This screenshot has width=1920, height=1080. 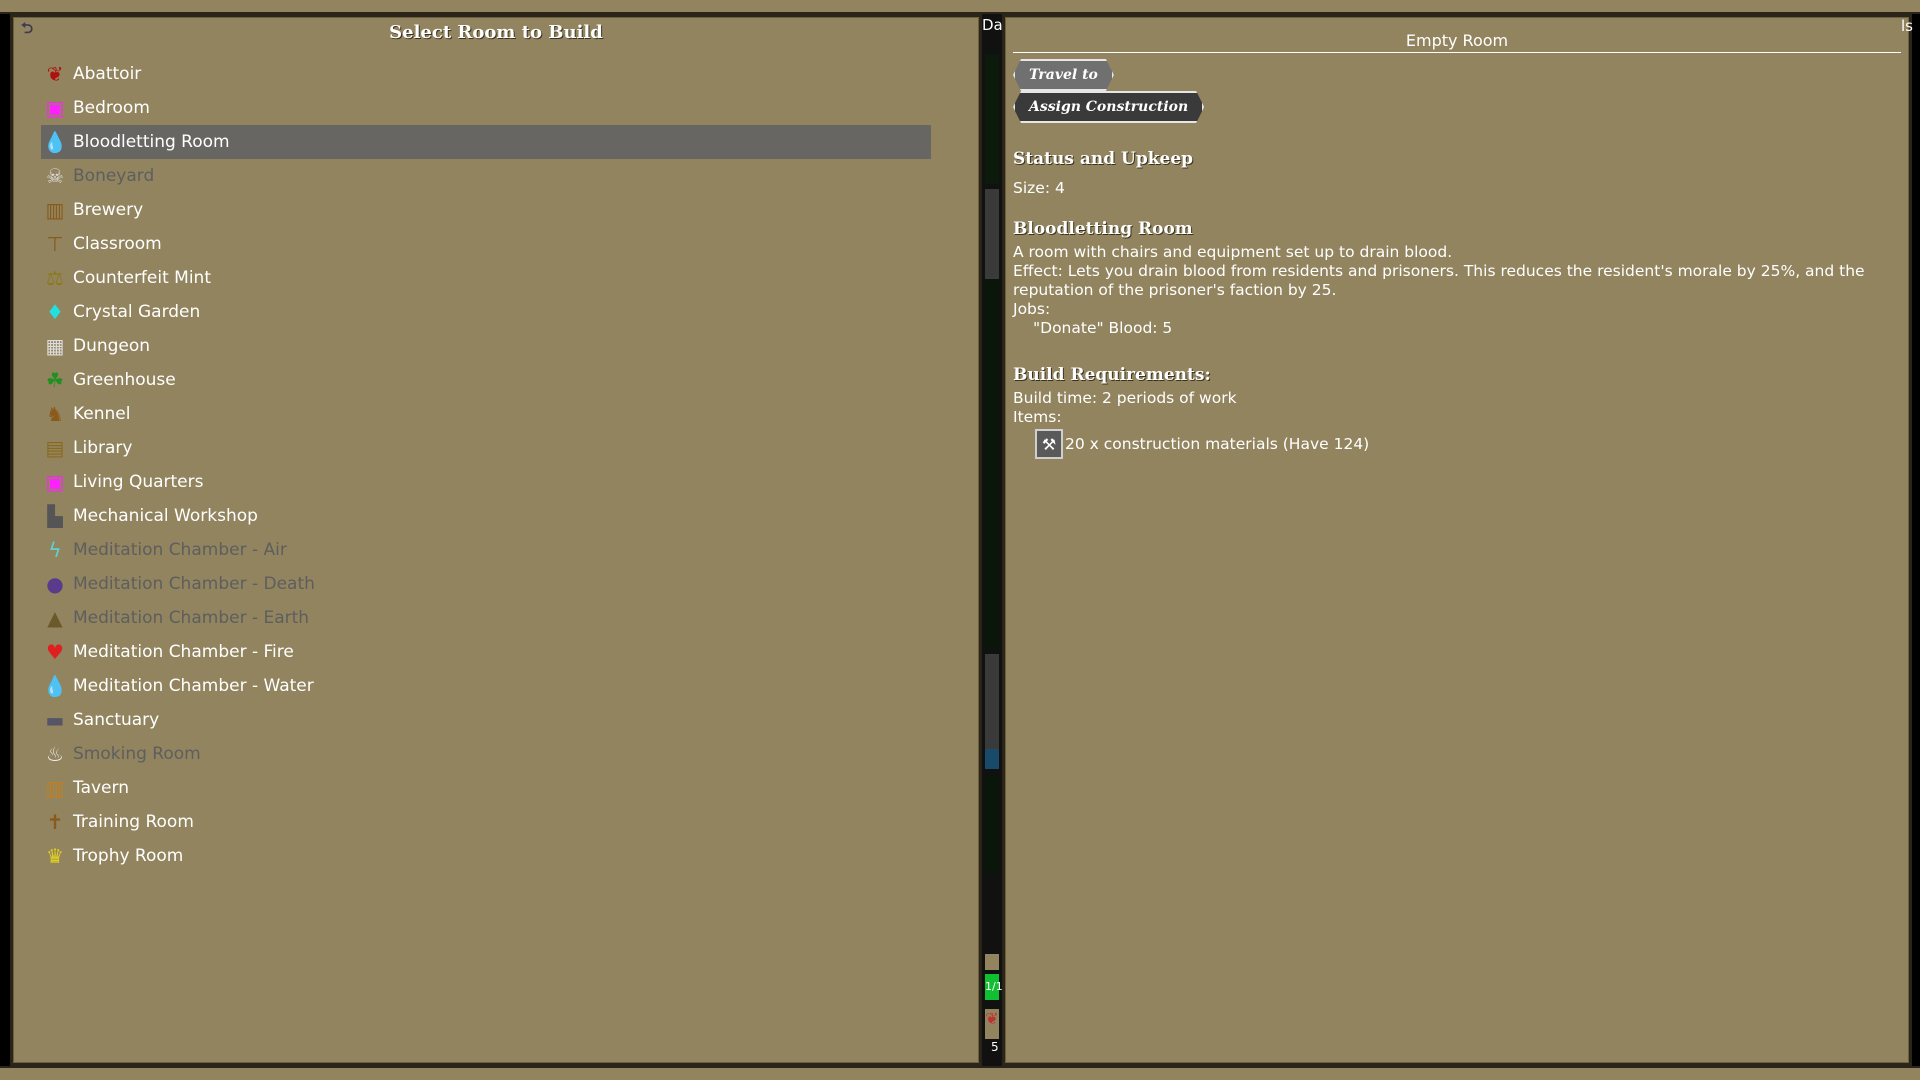 What do you see at coordinates (55, 346) in the screenshot?
I see `cell-bars-icon: ▦` at bounding box center [55, 346].